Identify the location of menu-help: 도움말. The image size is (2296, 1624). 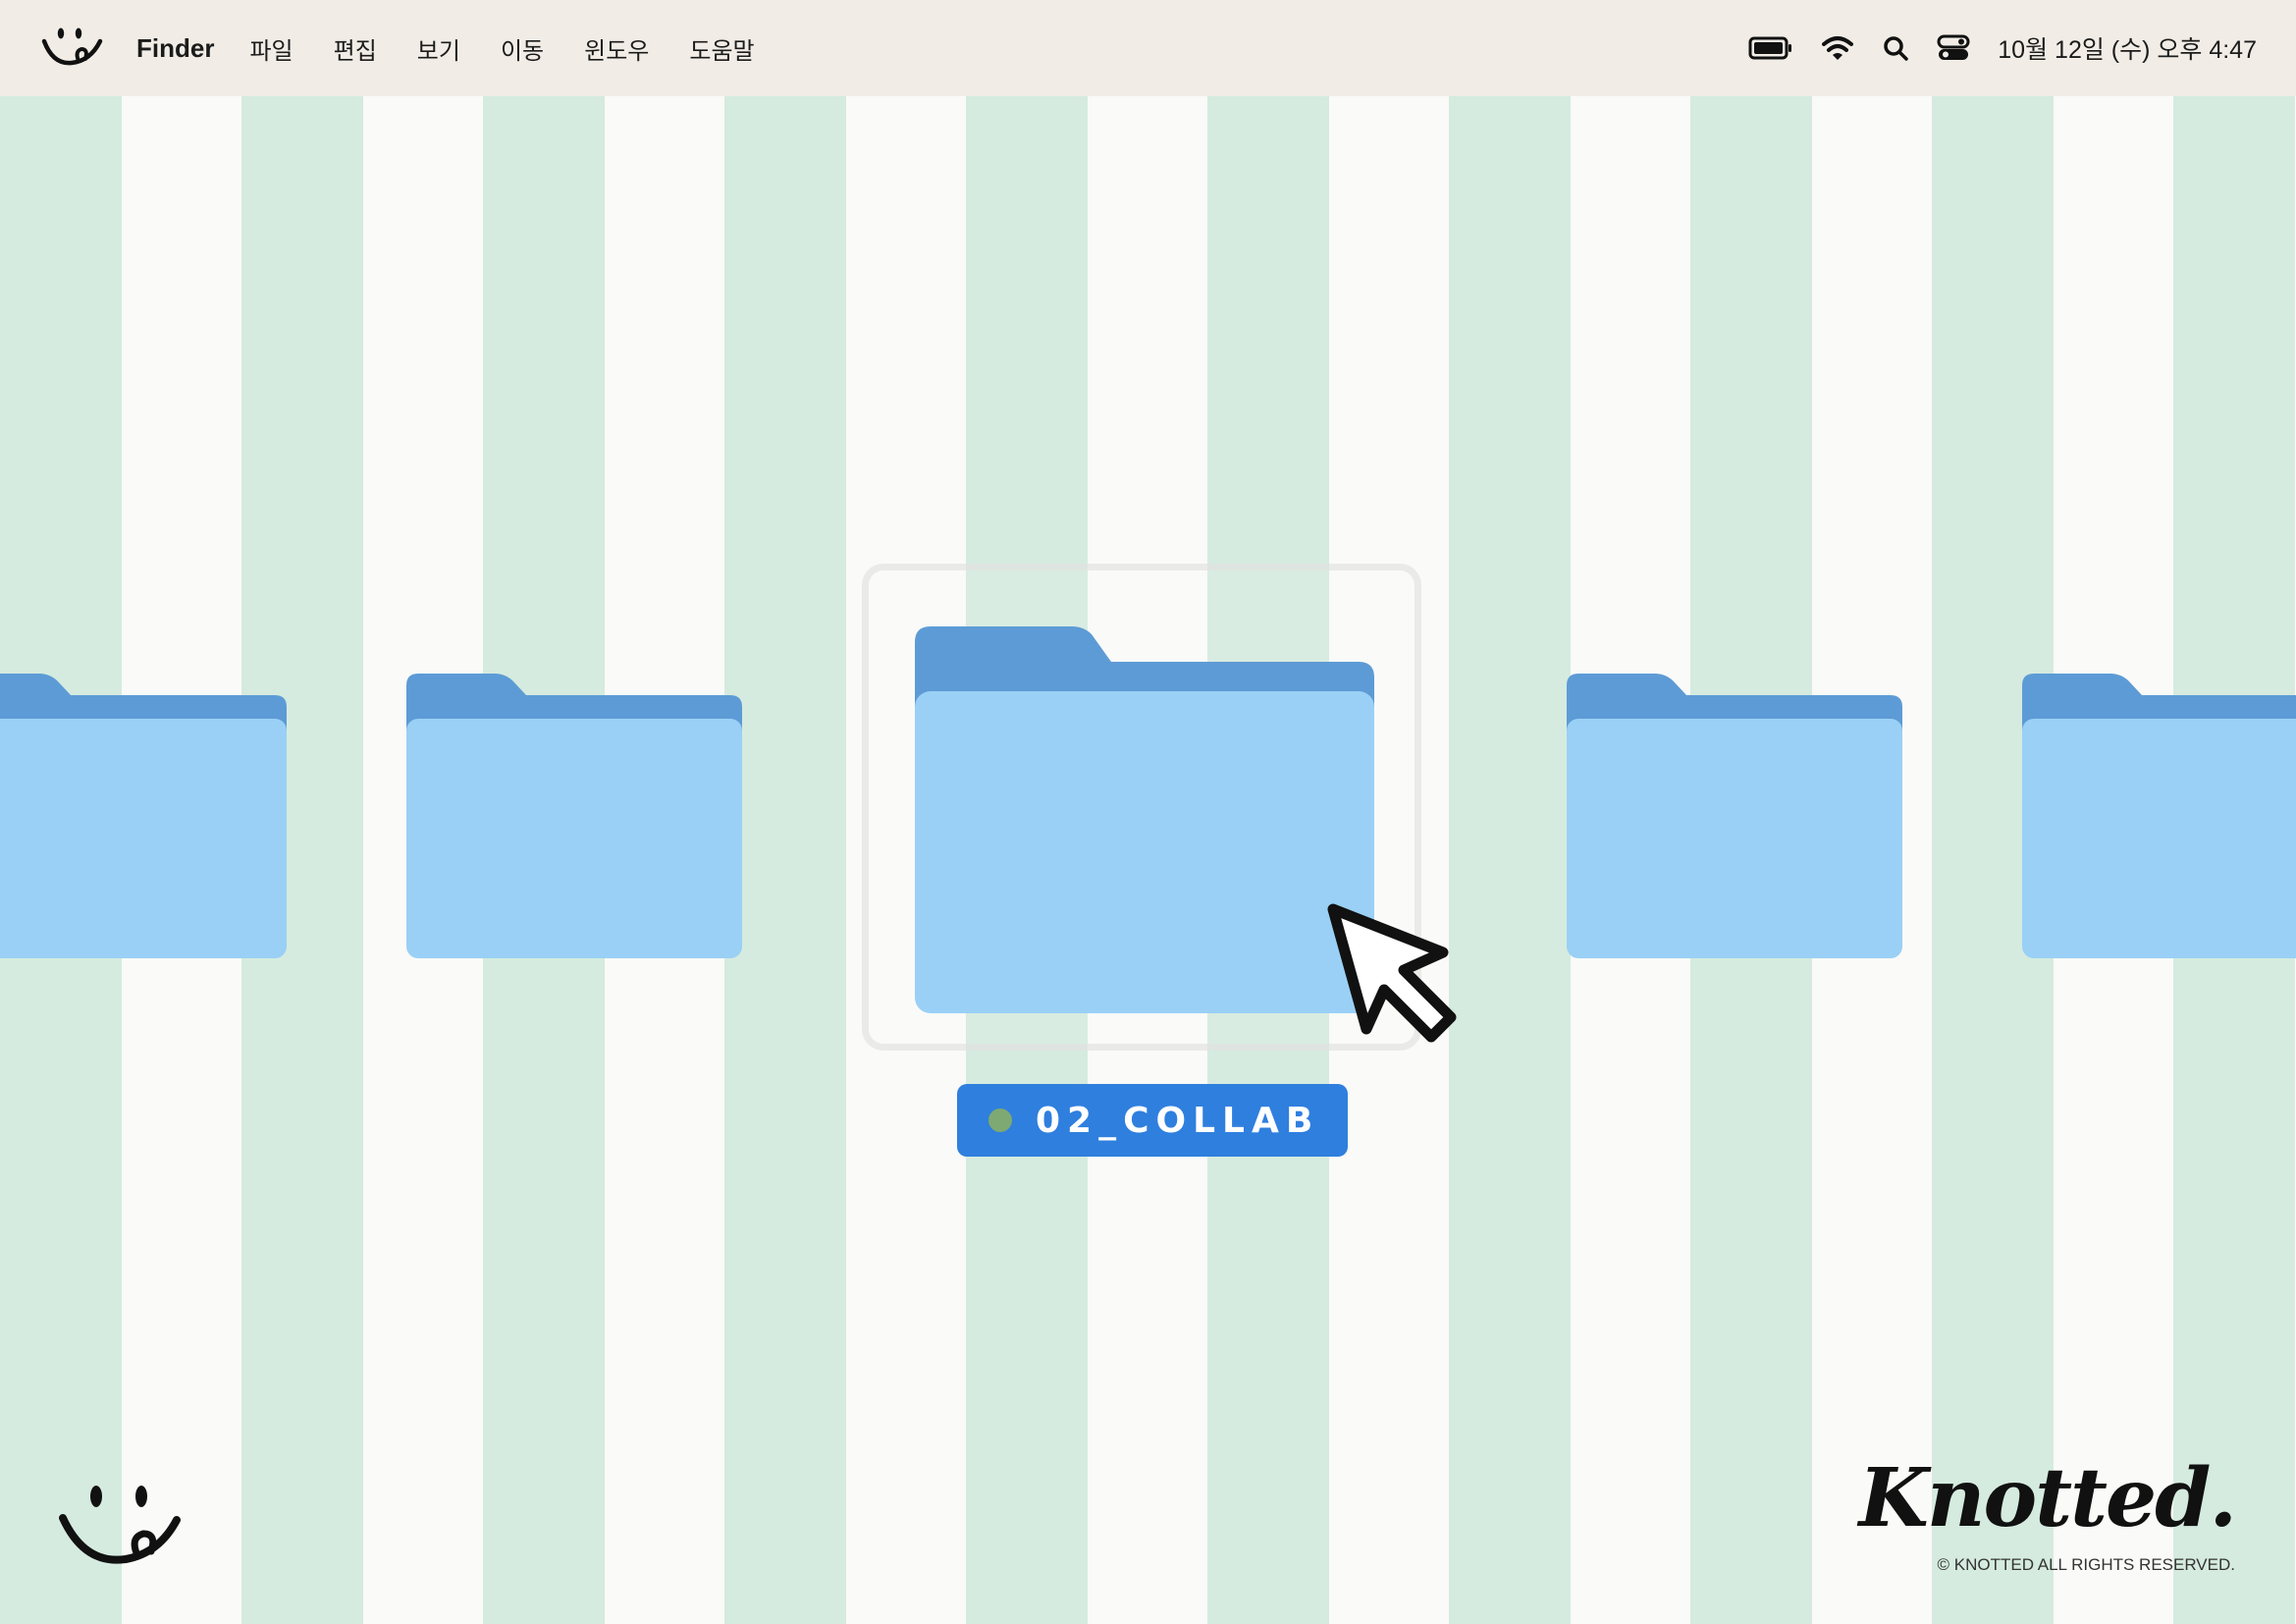
(722, 48).